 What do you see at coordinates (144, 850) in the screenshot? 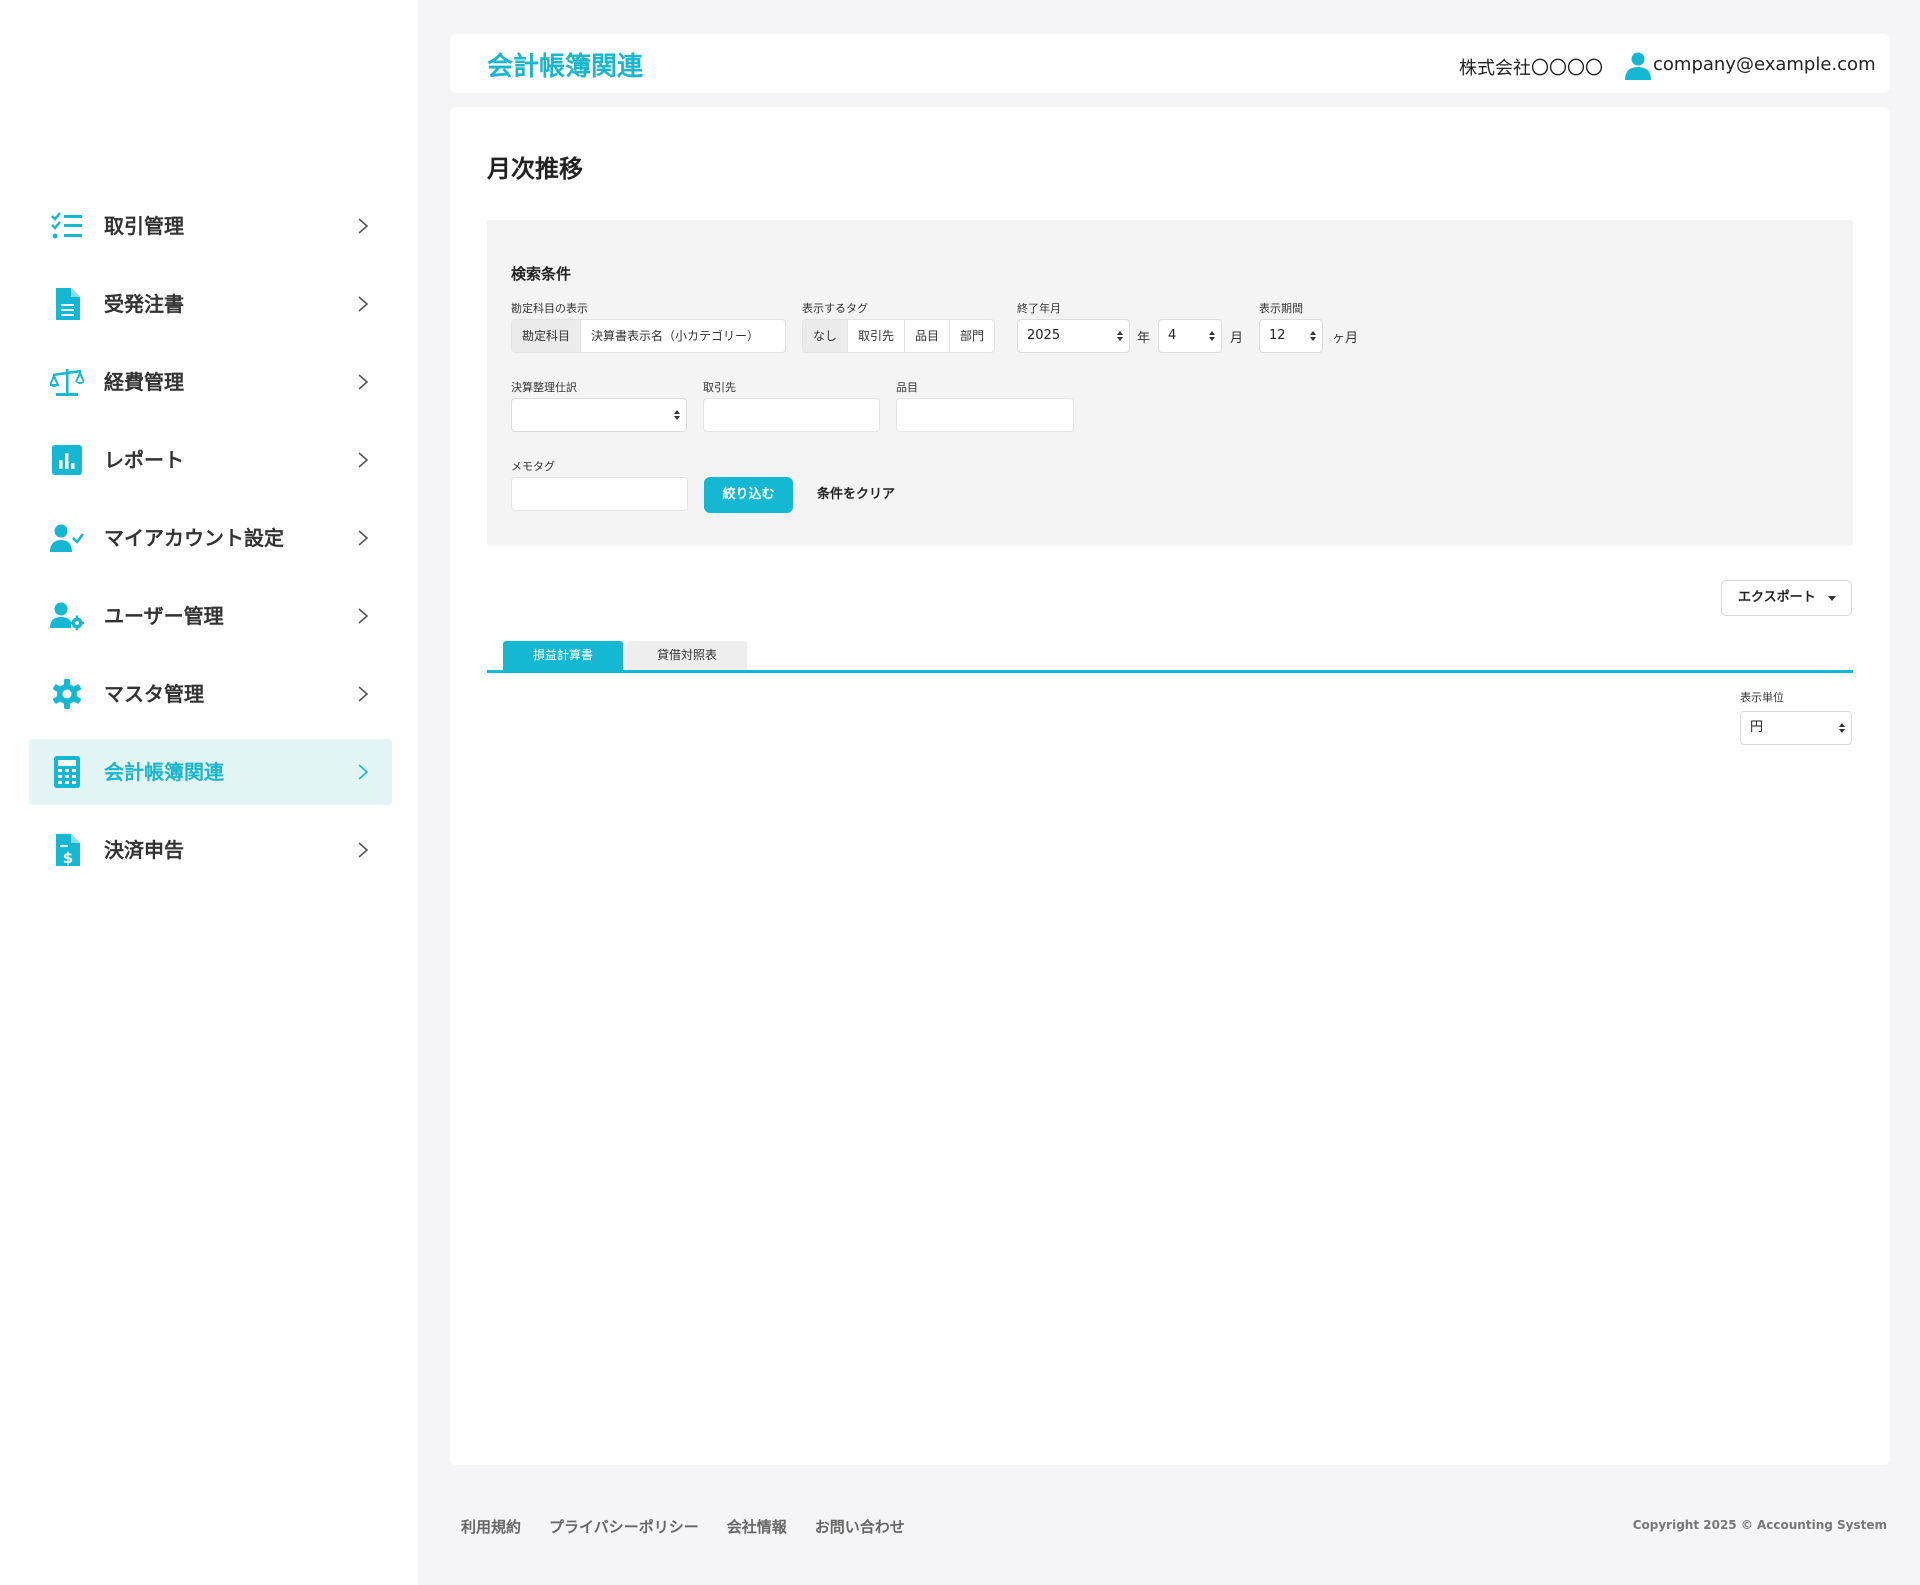
I see `sidebar-item-label: 決済申告` at bounding box center [144, 850].